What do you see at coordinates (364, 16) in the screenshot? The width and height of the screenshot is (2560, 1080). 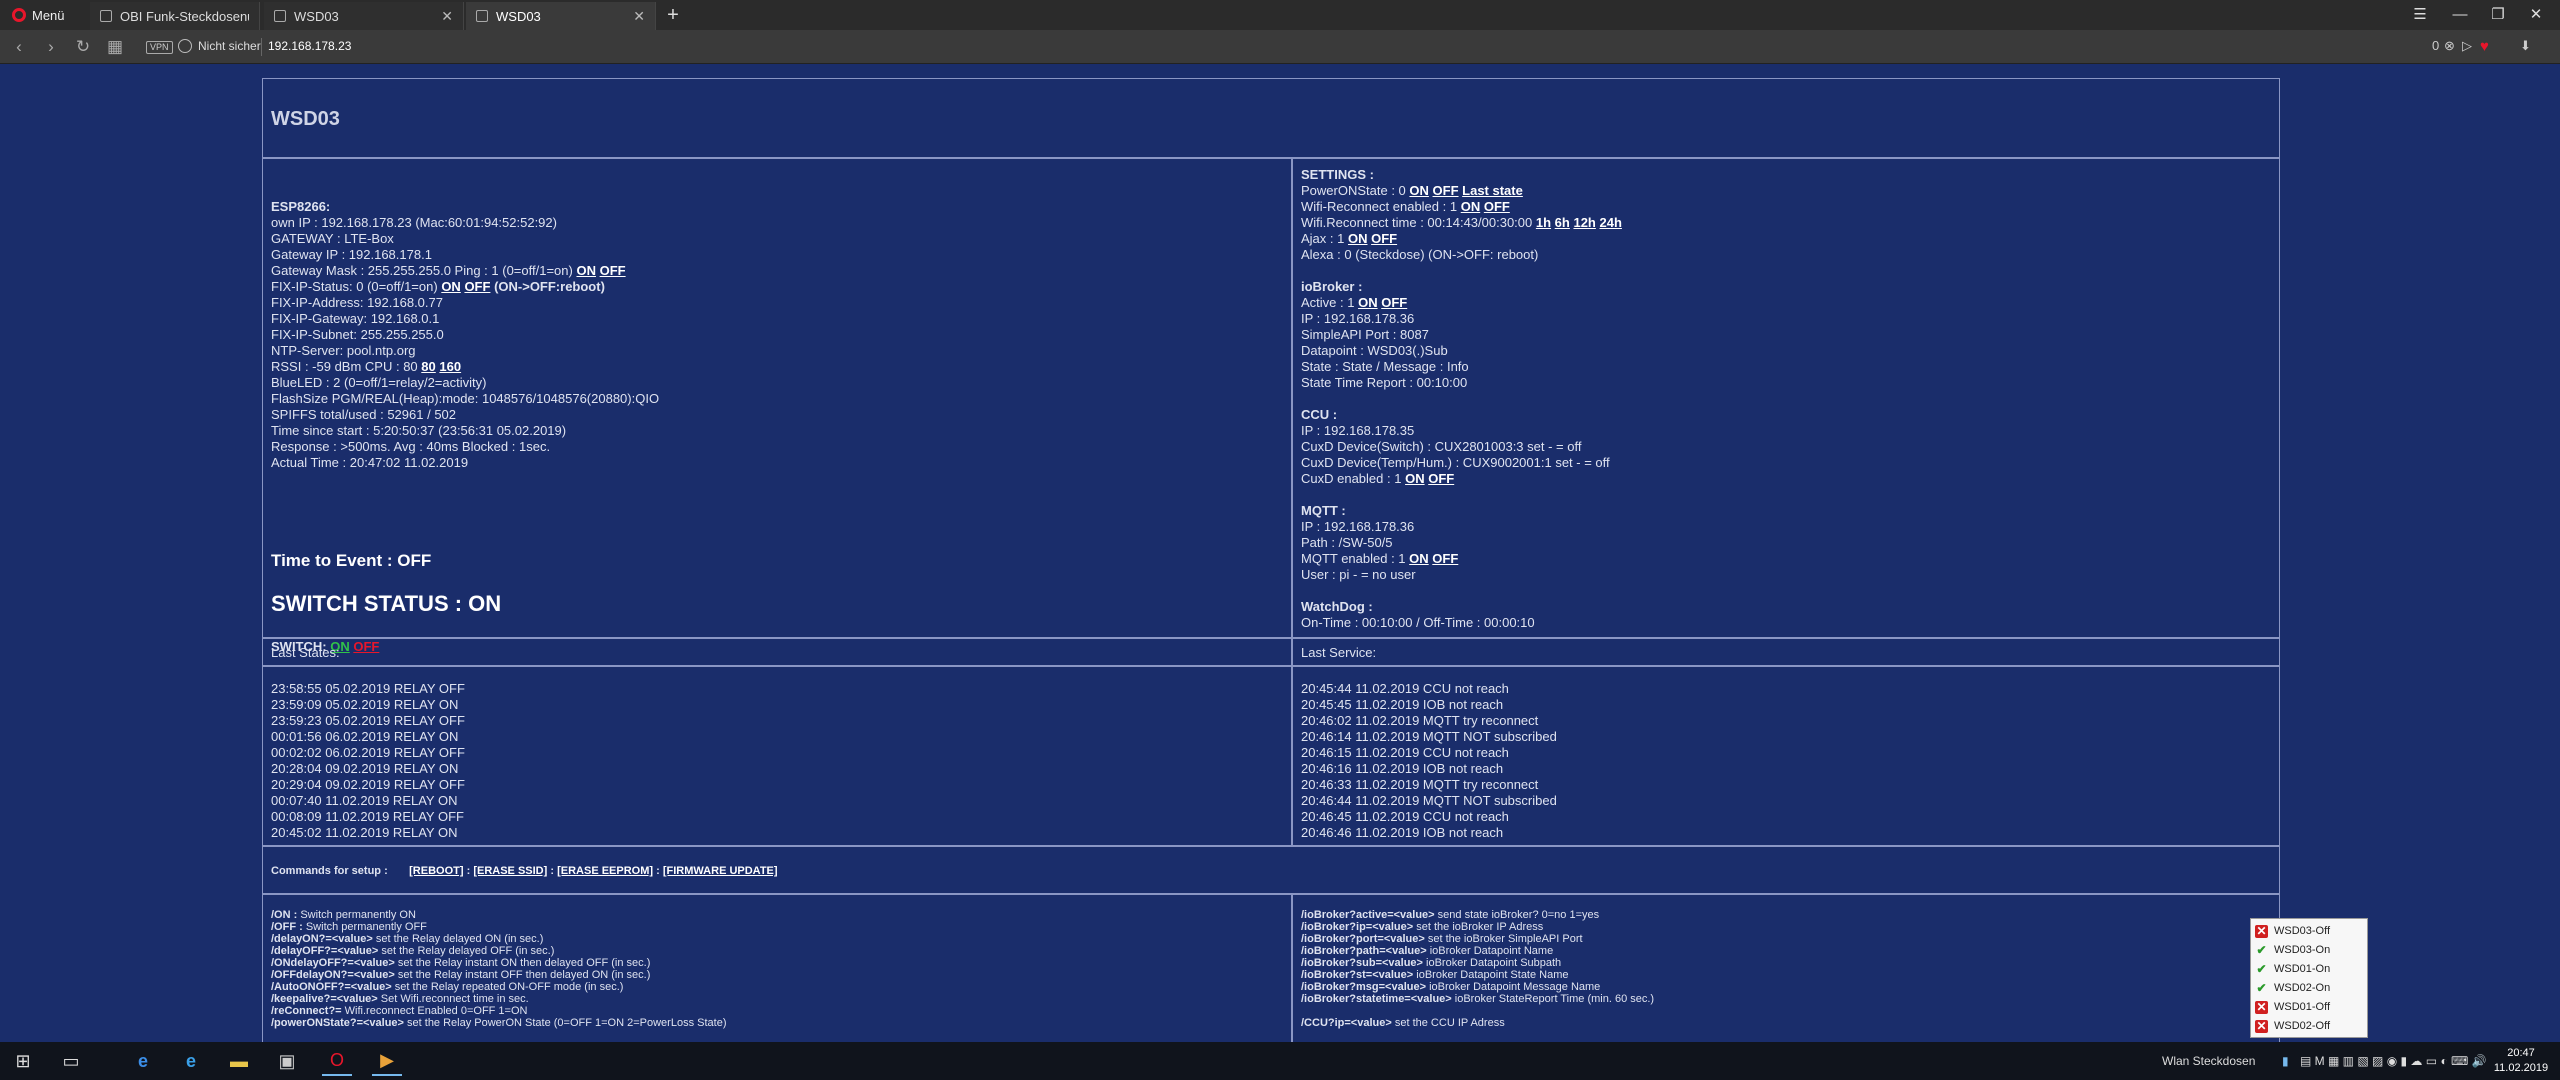 I see `tab-wsd03-1: WSD03 ✕` at bounding box center [364, 16].